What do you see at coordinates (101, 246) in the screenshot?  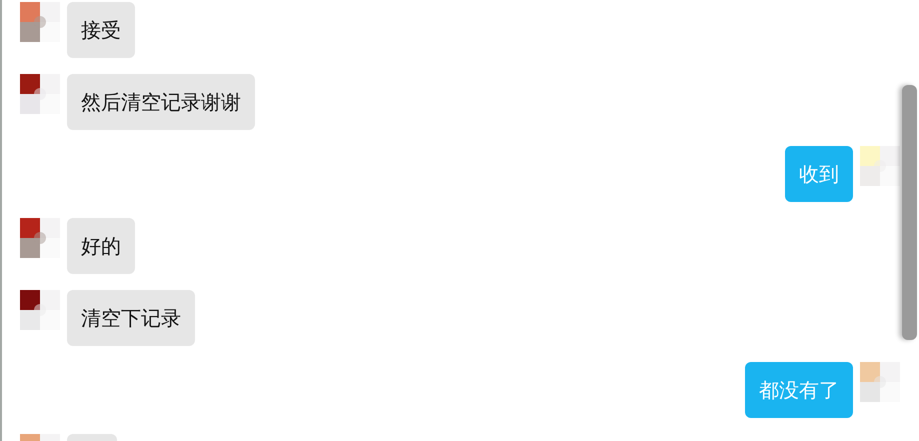 I see `message-bubble: 好的` at bounding box center [101, 246].